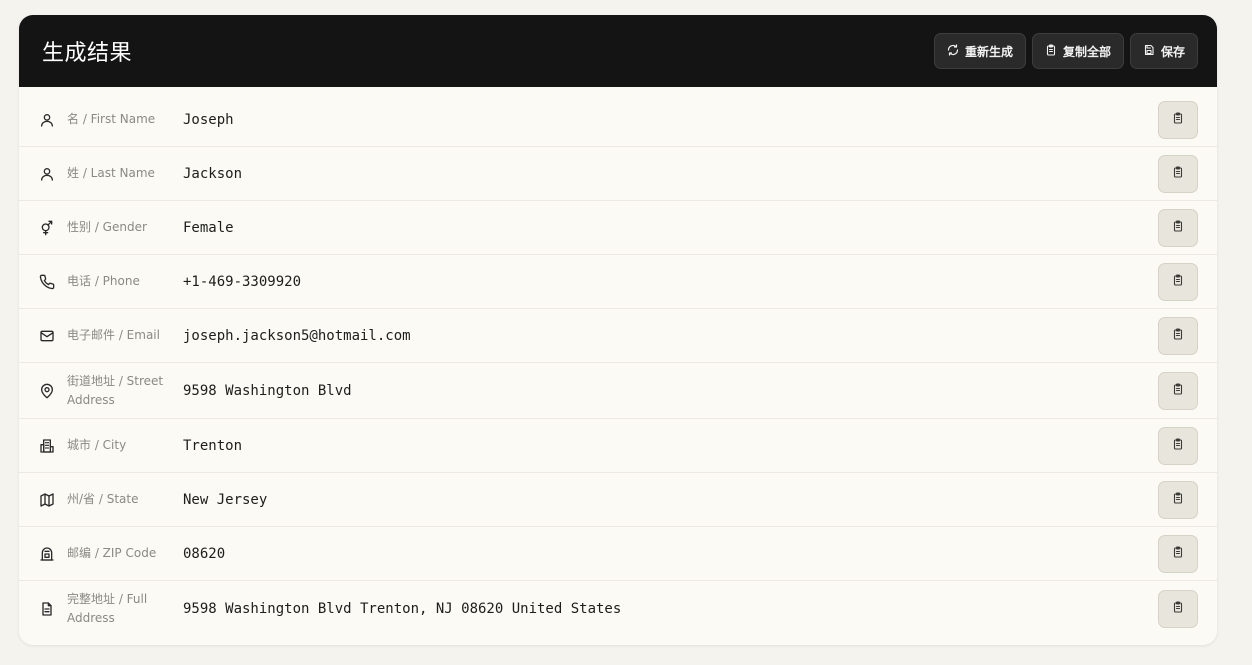  I want to click on field-label: 姓 / Last Name, so click(111, 173).